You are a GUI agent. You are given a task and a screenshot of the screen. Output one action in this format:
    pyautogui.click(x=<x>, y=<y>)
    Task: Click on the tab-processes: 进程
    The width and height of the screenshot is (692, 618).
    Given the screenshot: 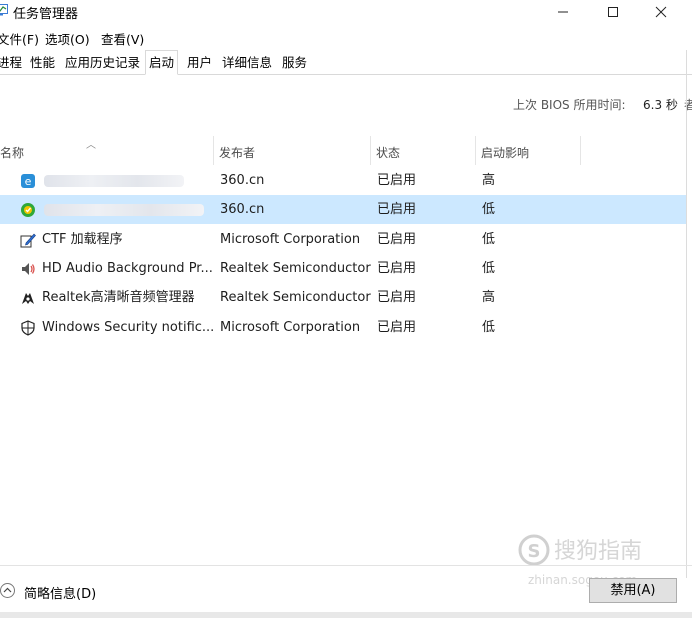 What is the action you would take?
    pyautogui.click(x=12, y=62)
    